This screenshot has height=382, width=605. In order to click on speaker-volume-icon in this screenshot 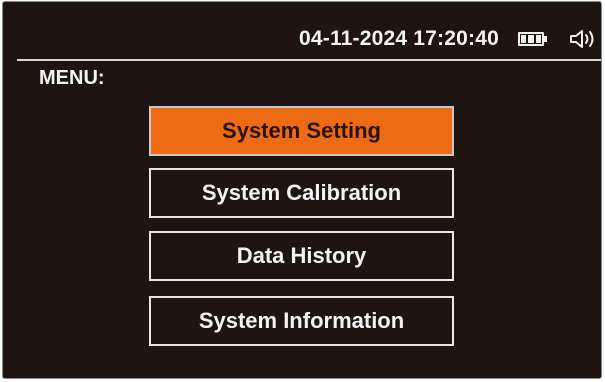, I will do `click(584, 39)`.